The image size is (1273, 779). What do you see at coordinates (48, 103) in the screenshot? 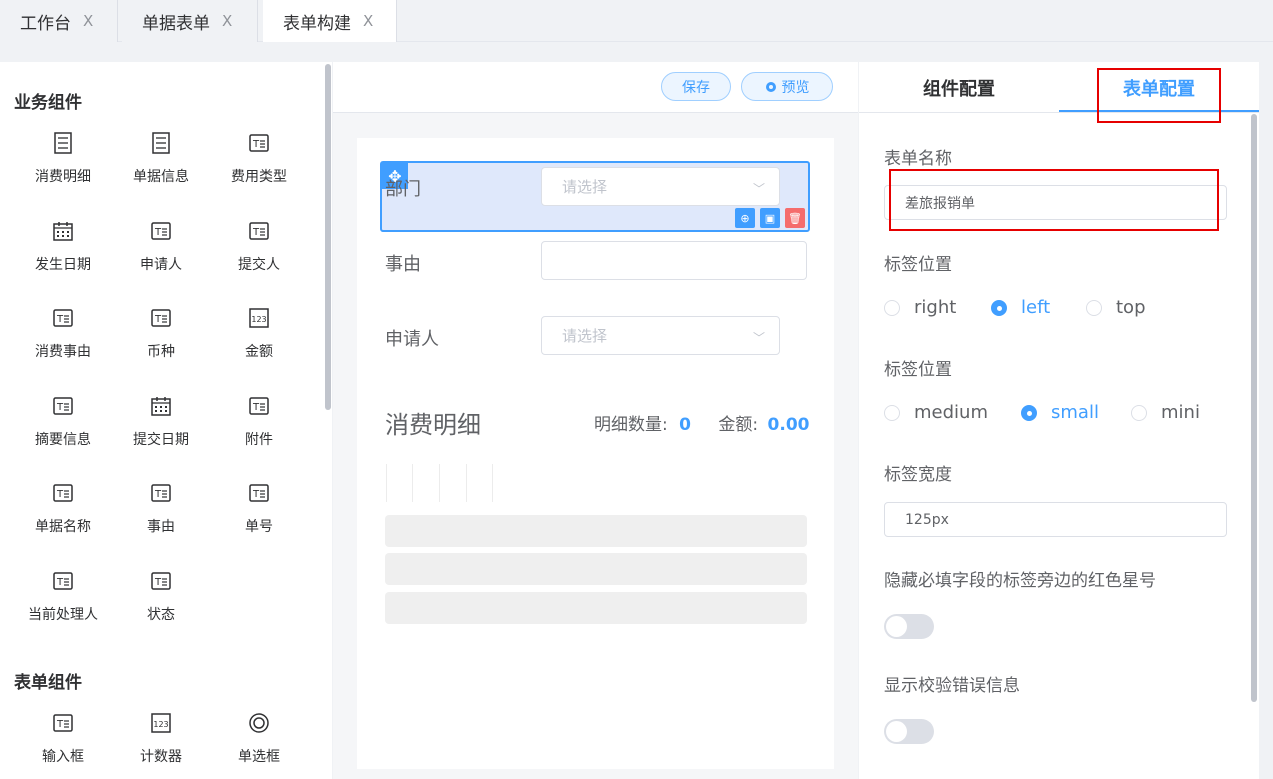
I see `business-components-title: 业务组件` at bounding box center [48, 103].